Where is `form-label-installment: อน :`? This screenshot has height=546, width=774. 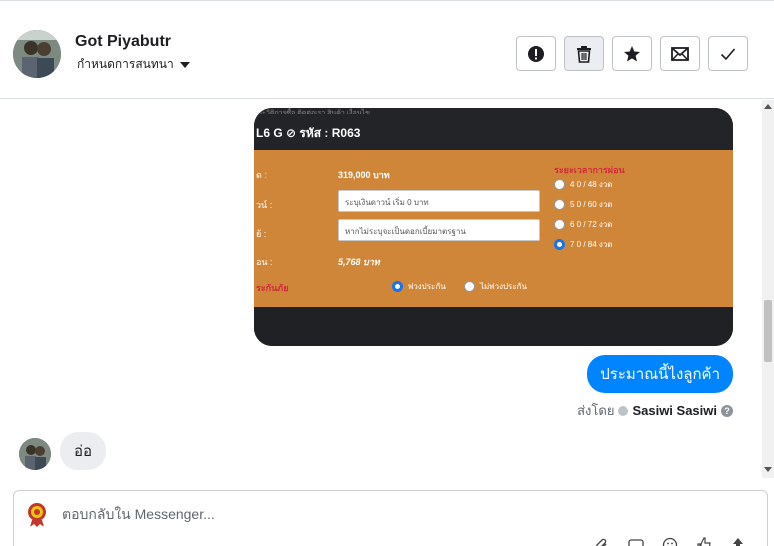 form-label-installment: อน : is located at coordinates (264, 262).